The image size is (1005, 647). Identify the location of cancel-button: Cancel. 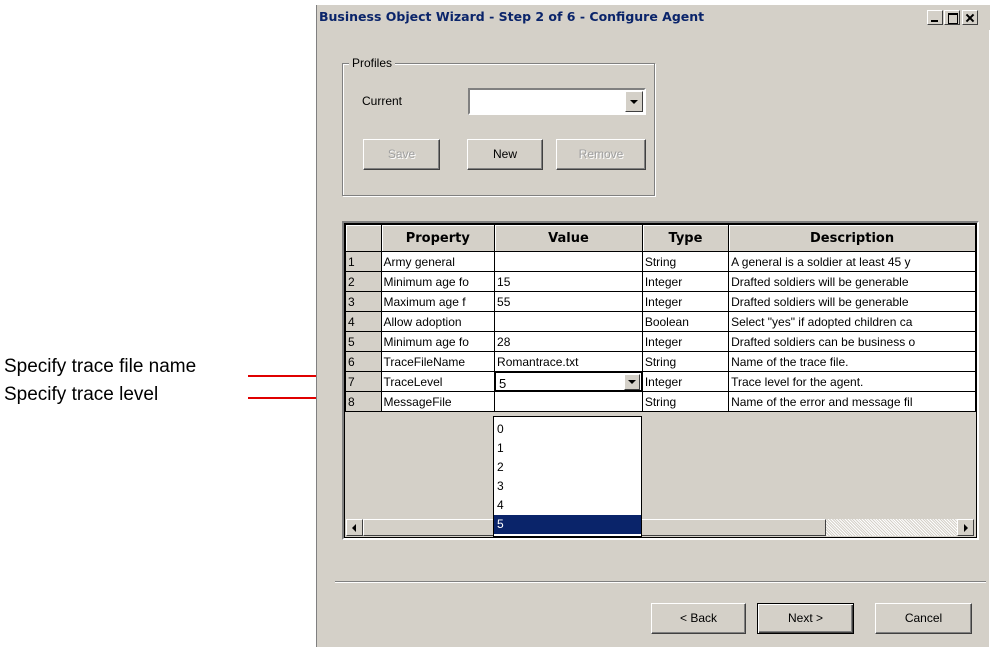
(923, 618).